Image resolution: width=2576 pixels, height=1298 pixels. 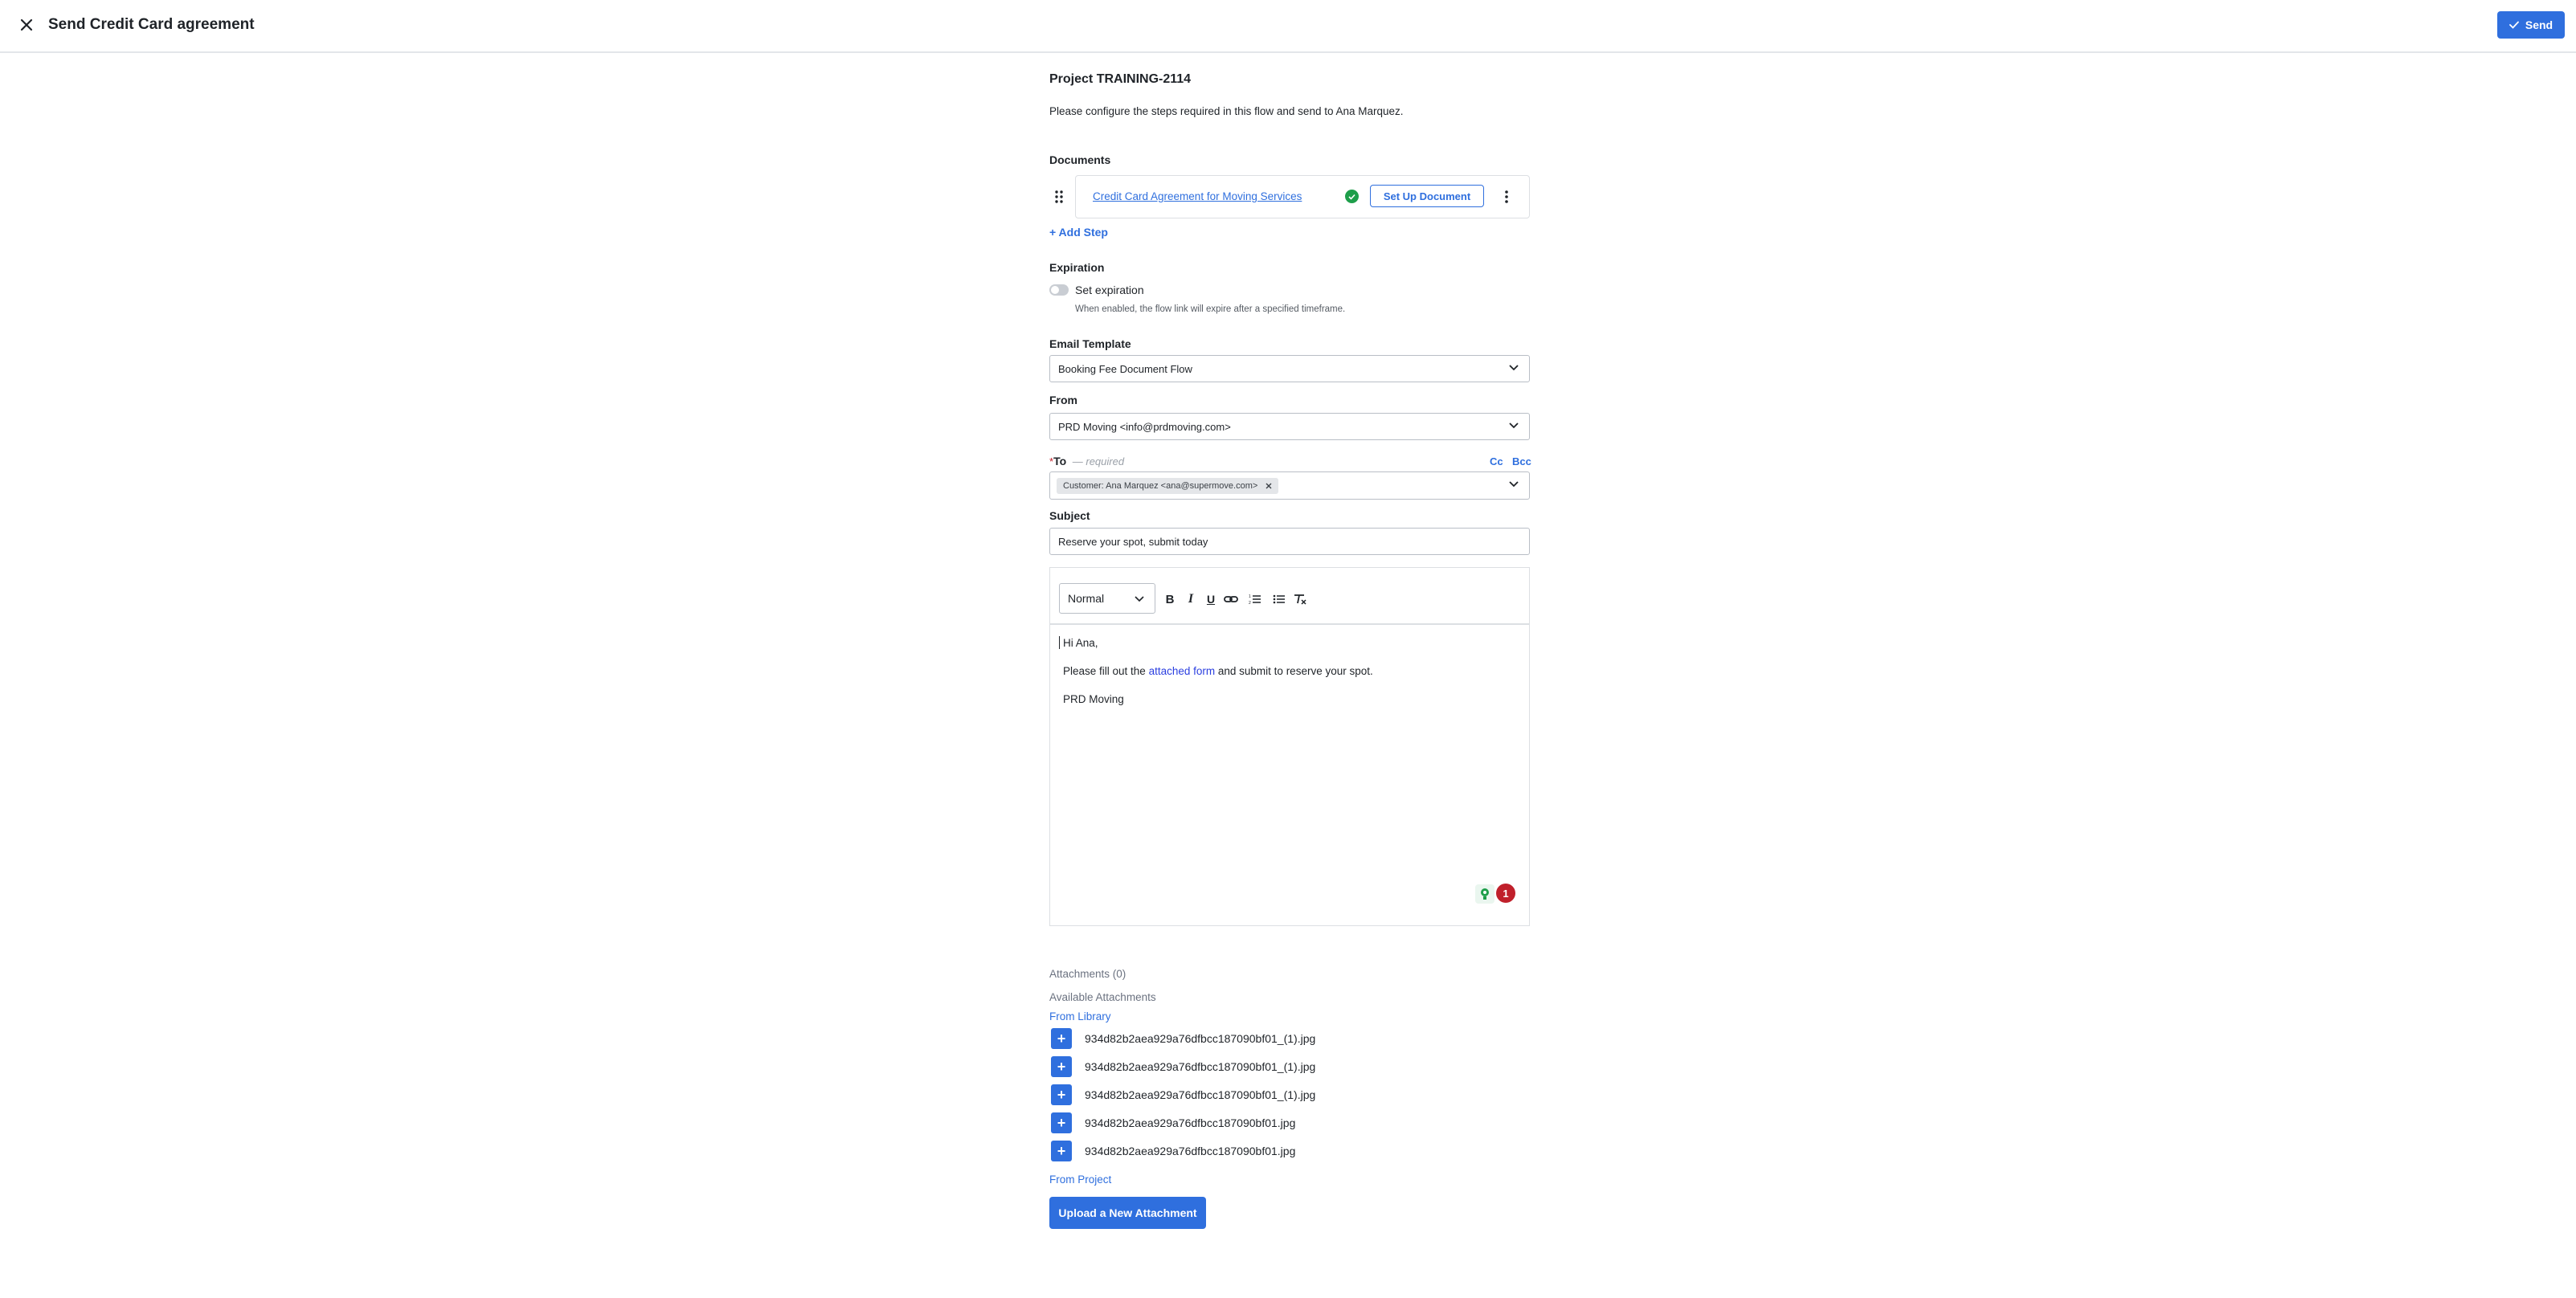 I want to click on page-title: Send Credit Card agreement, so click(x=151, y=24).